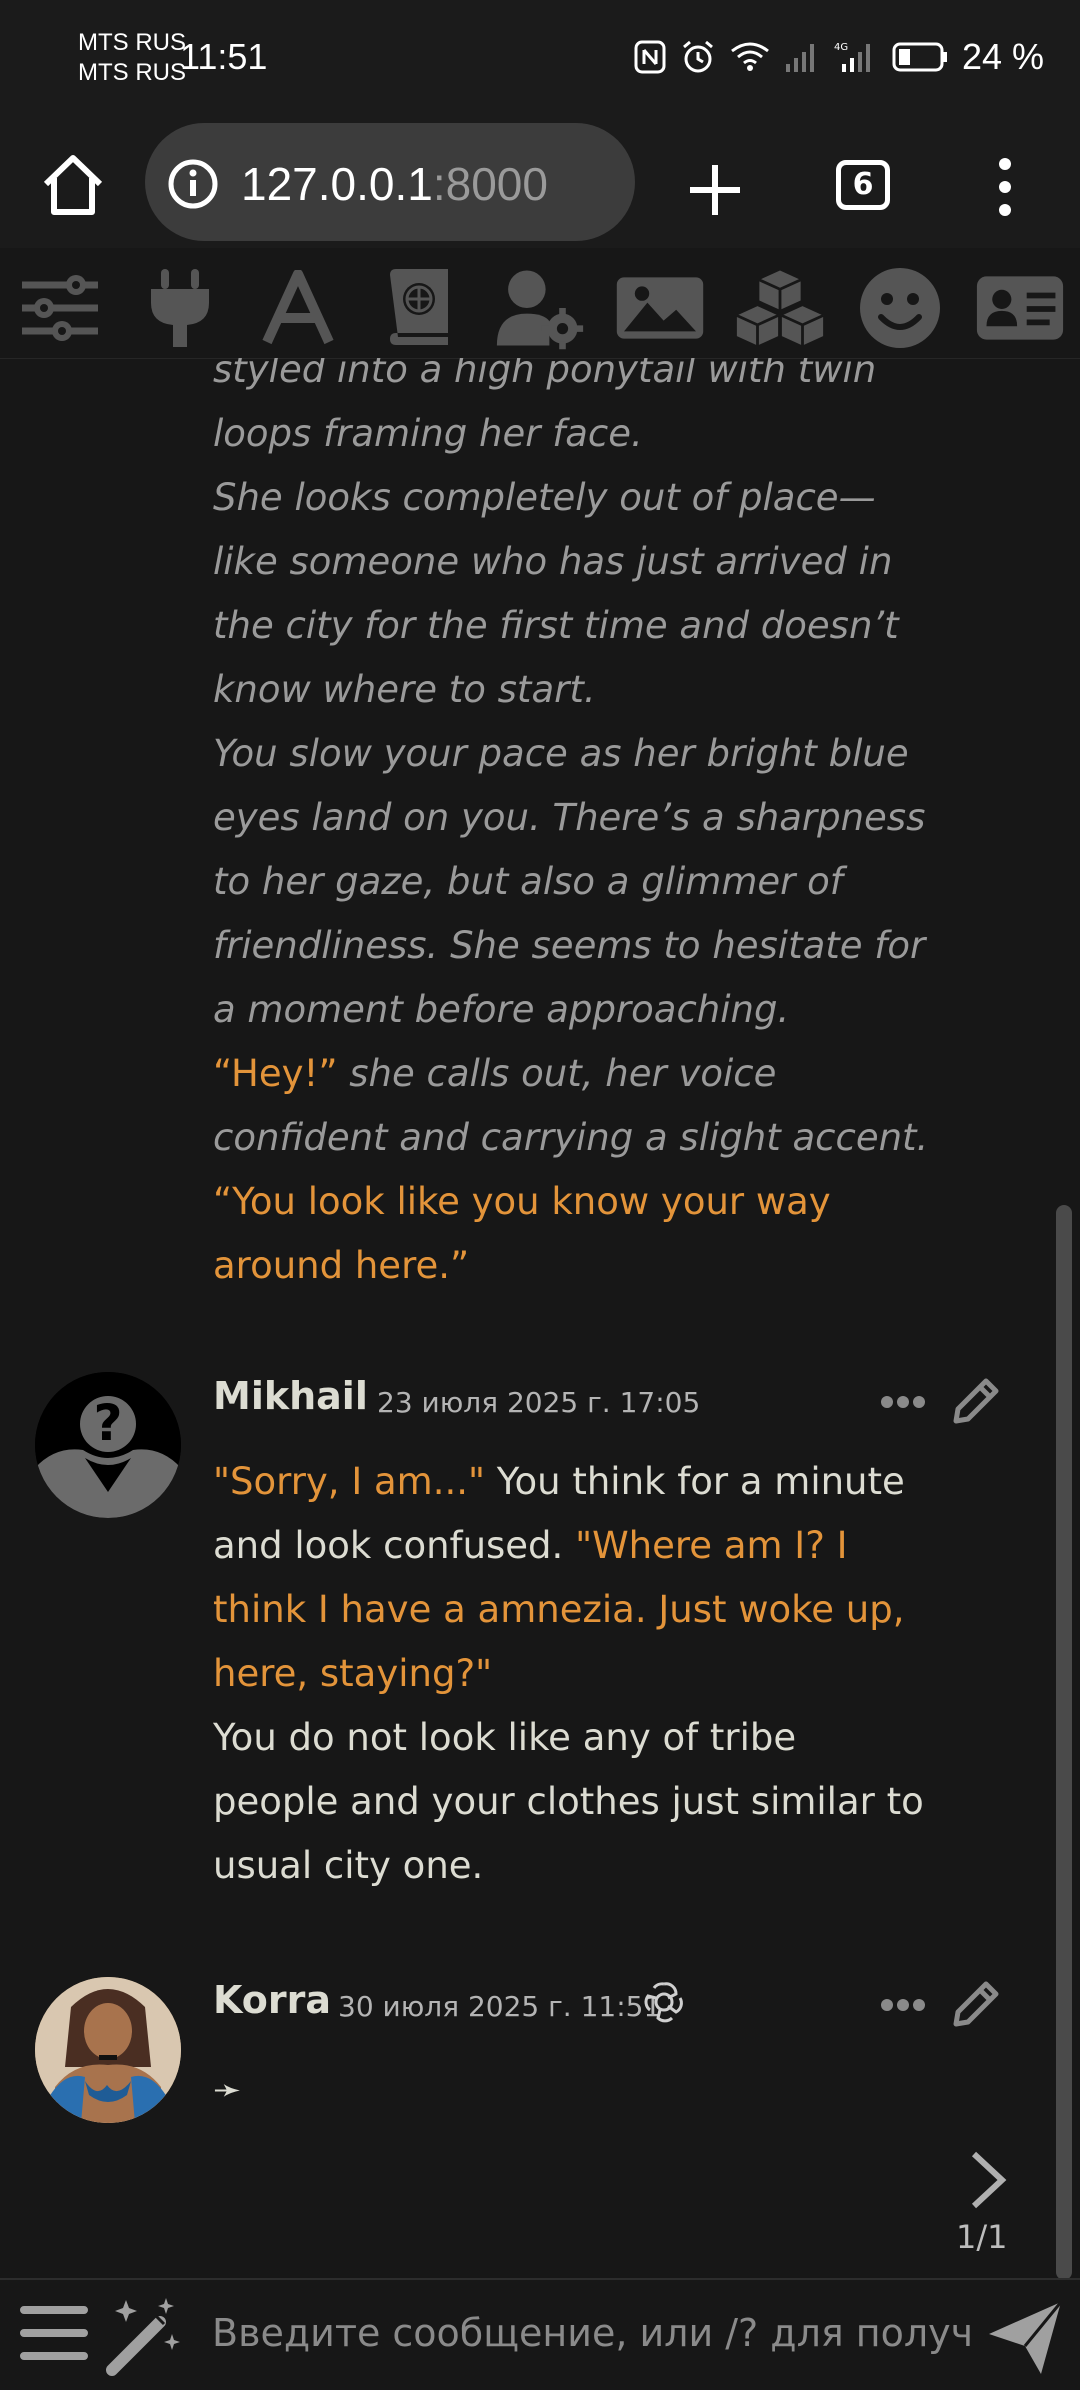 The width and height of the screenshot is (1080, 2390). Describe the element at coordinates (132, 72) in the screenshot. I see `carrier-2: MTS RUS` at that location.